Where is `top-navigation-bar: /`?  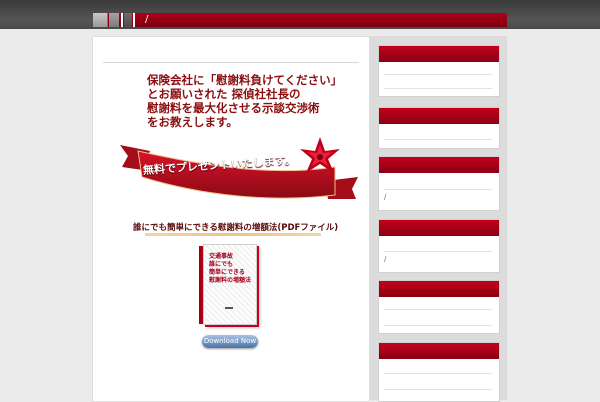 top-navigation-bar: / is located at coordinates (300, 20).